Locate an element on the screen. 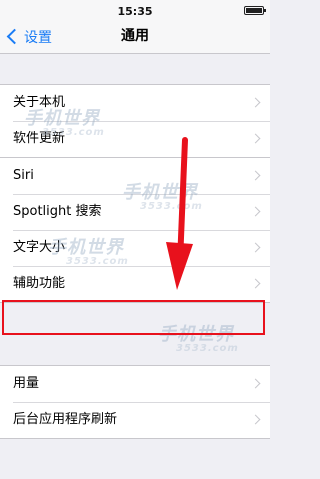  status-time: 15:35 is located at coordinates (135, 11).